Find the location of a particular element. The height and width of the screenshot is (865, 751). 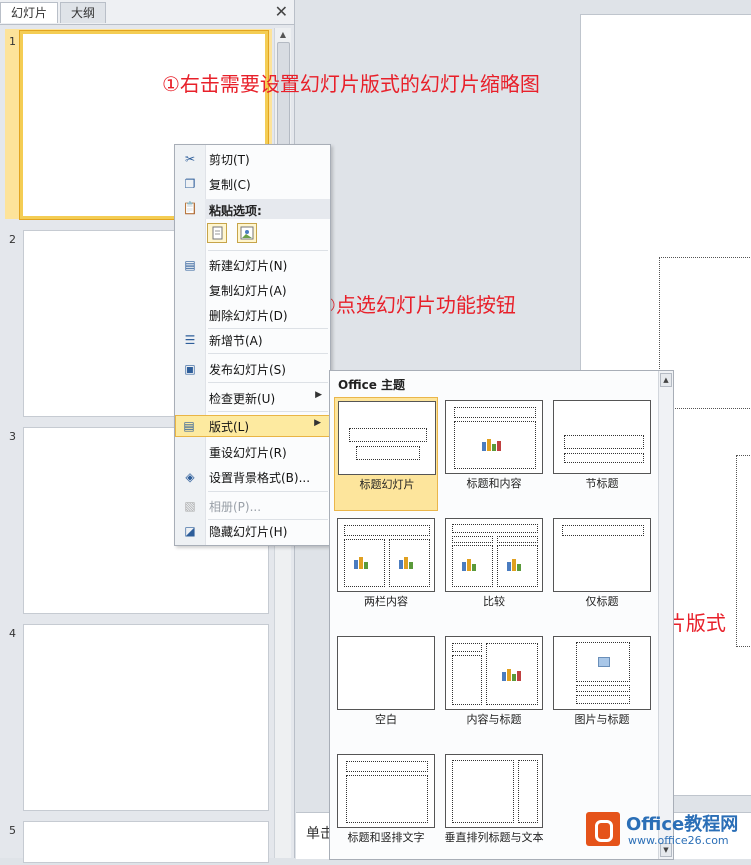

layout-caption: 内容与标题 is located at coordinates (494, 719).